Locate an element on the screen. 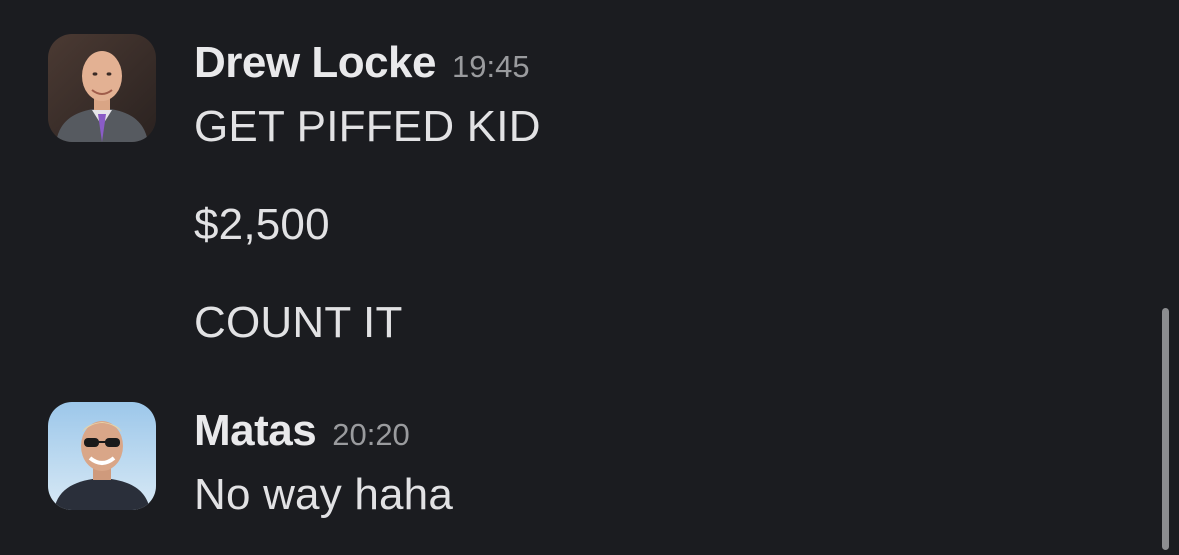 The image size is (1179, 555). scrollbar is located at coordinates (1165, 429).